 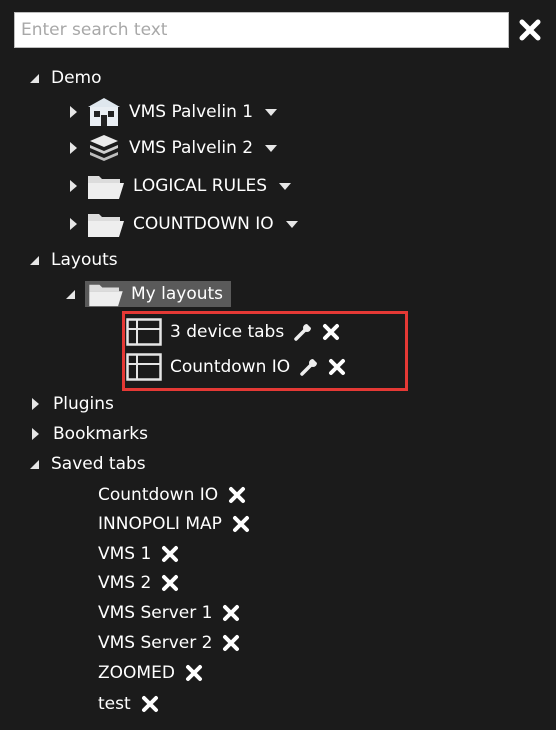 What do you see at coordinates (160, 524) in the screenshot?
I see `saved-tab-label: INNOPOLI MAP` at bounding box center [160, 524].